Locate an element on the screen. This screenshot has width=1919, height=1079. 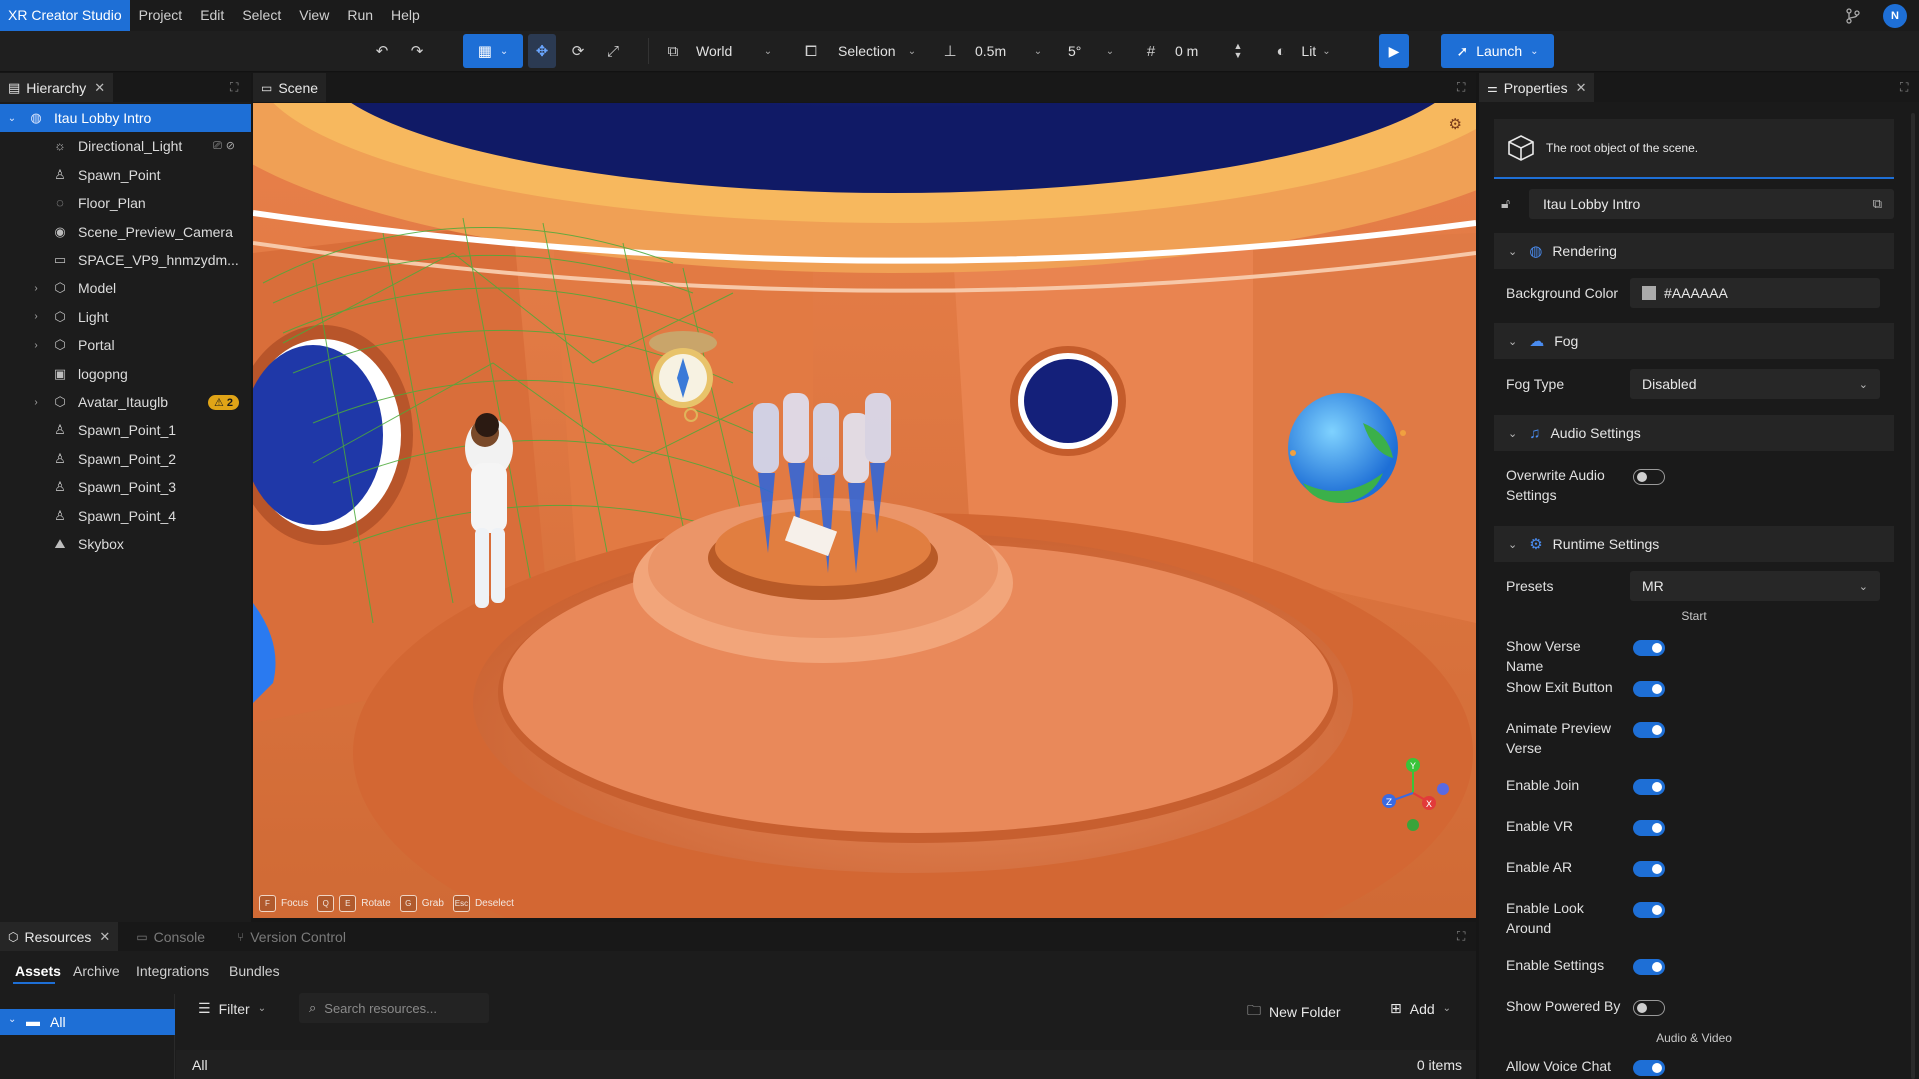
eye-off-icon: ⊘ is located at coordinates (232, 146).